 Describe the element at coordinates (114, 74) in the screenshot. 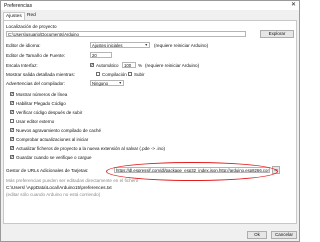

I see `verbose-compile-label: Compilación` at that location.